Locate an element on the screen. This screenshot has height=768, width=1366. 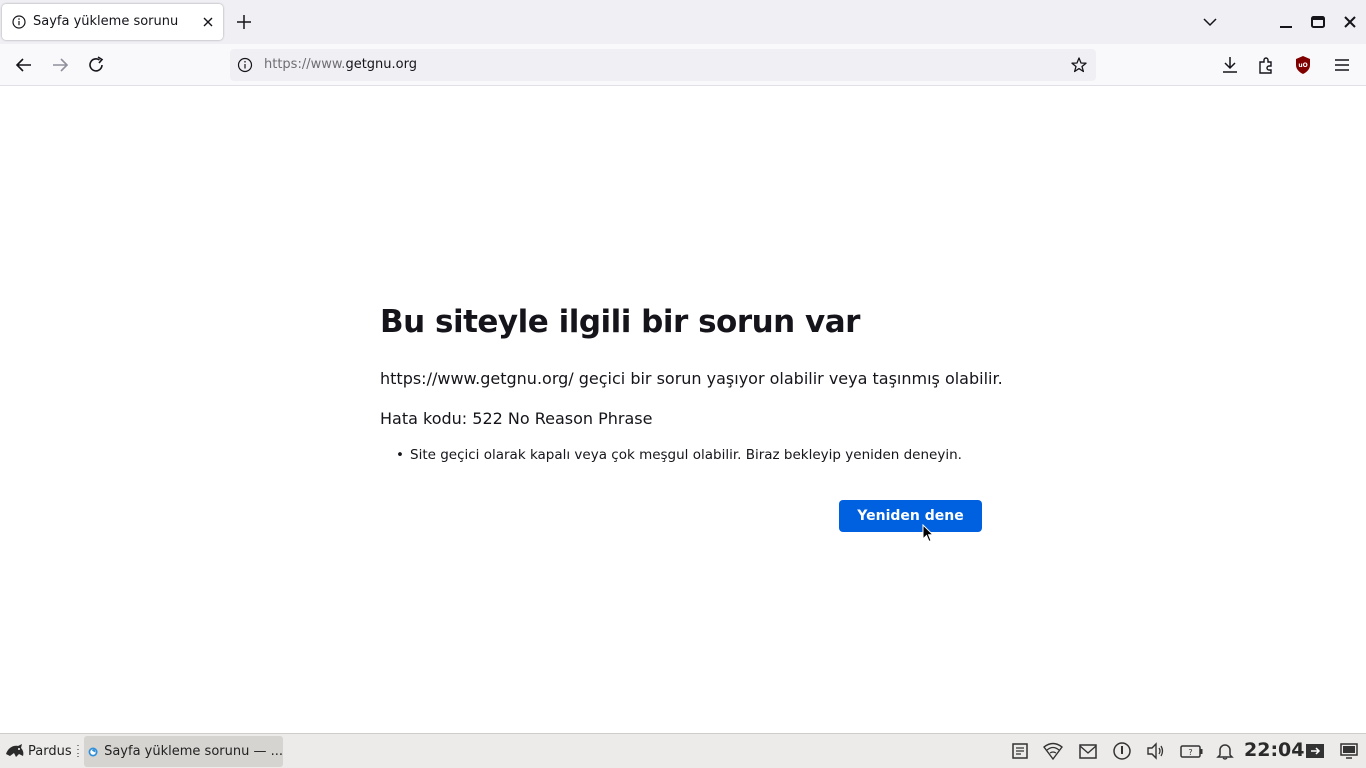
url-prefix: https://www. is located at coordinates (305, 64).